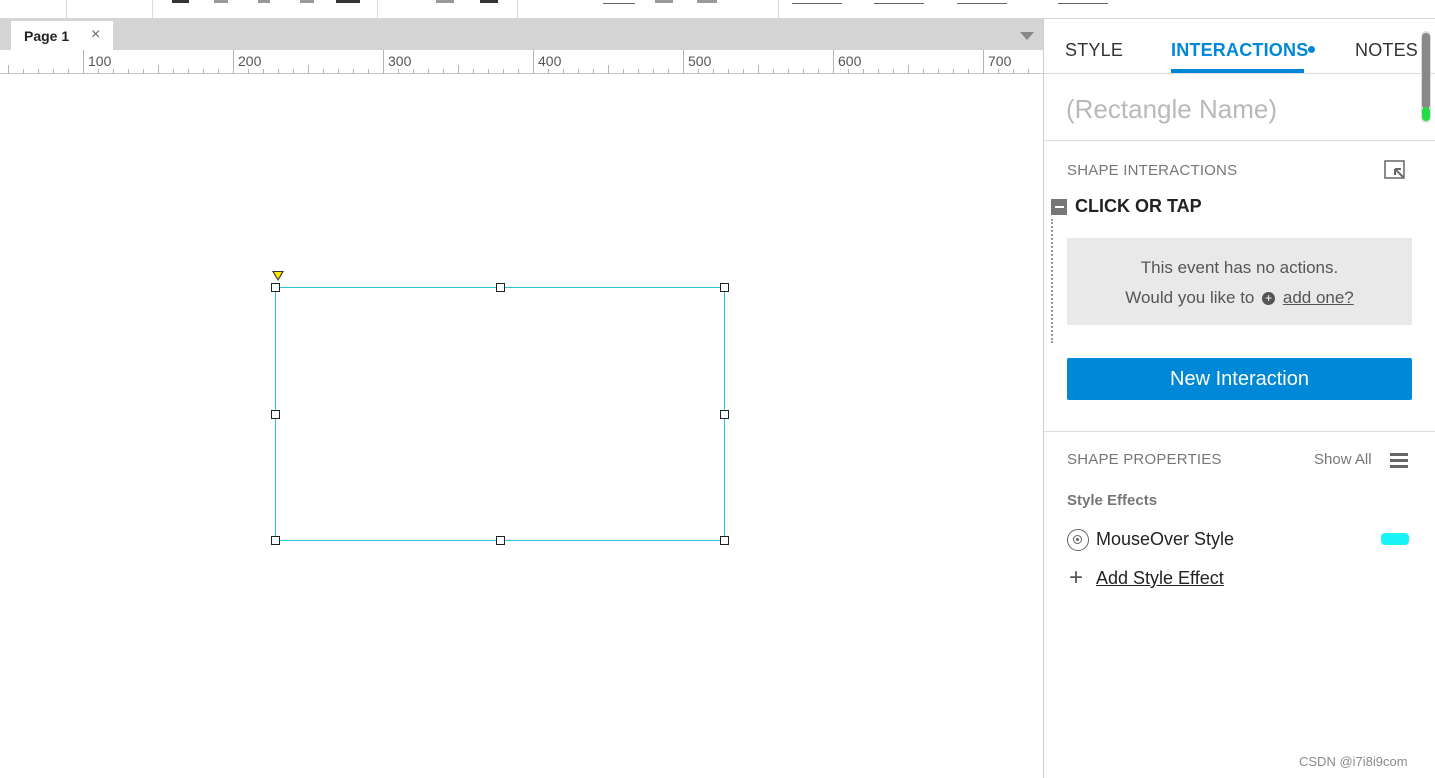  What do you see at coordinates (521, 34) in the screenshot?
I see `page-tab-bar: Page 1 ×` at bounding box center [521, 34].